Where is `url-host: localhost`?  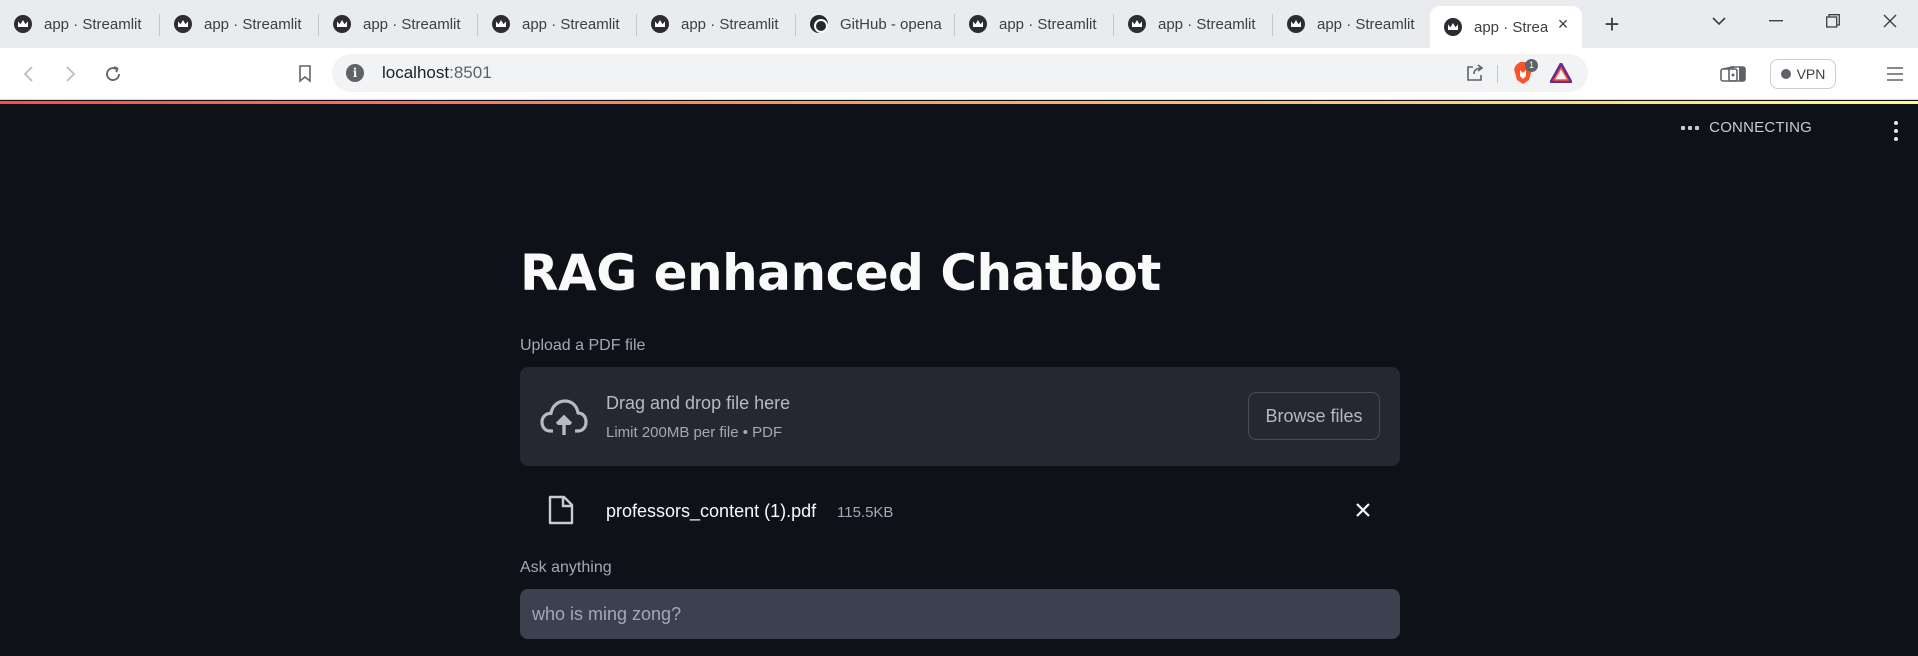
url-host: localhost is located at coordinates (416, 72).